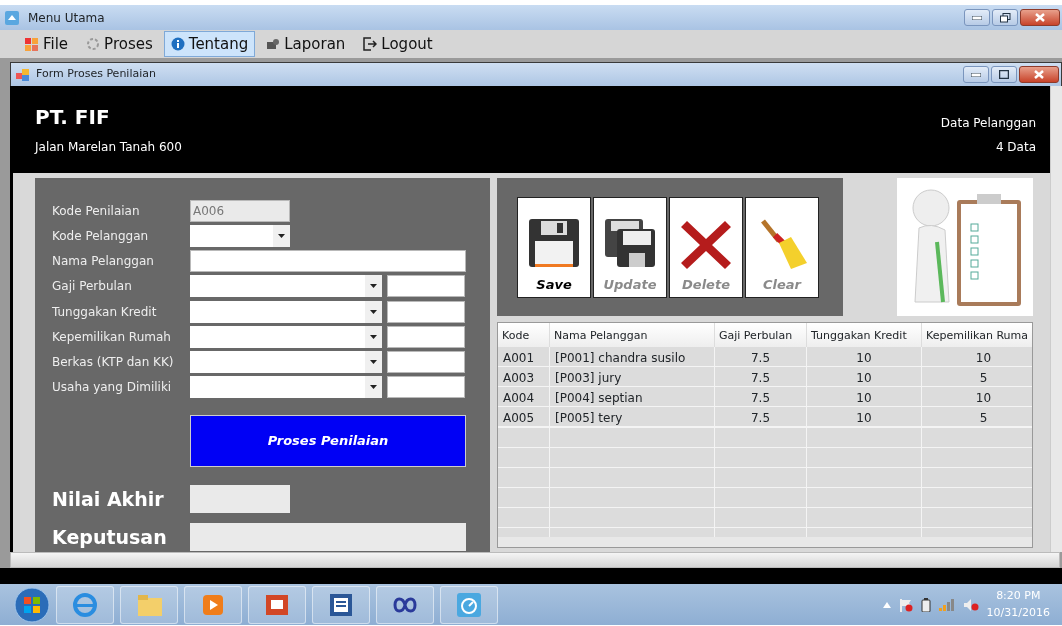 Image resolution: width=1062 pixels, height=626 pixels. What do you see at coordinates (73, 117) in the screenshot?
I see `company-name: PT. FIF` at bounding box center [73, 117].